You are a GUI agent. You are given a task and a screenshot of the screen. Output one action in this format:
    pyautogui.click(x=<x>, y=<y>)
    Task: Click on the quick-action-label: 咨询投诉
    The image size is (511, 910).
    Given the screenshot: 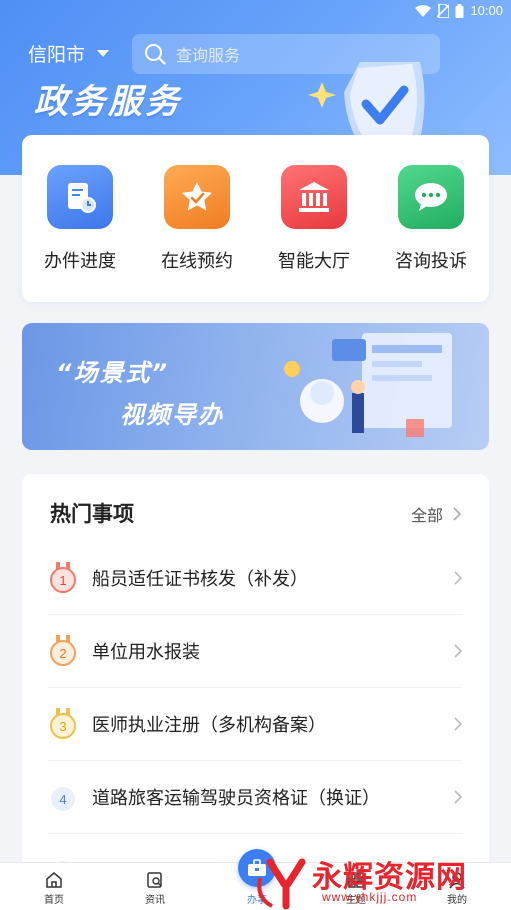 What is the action you would take?
    pyautogui.click(x=431, y=261)
    